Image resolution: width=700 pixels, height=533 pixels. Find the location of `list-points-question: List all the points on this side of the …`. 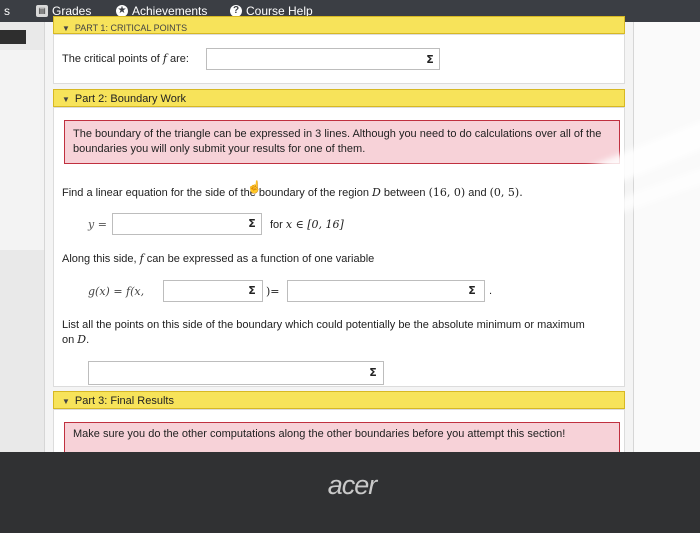

list-points-question: List all the points on this side of the … is located at coordinates (323, 325).